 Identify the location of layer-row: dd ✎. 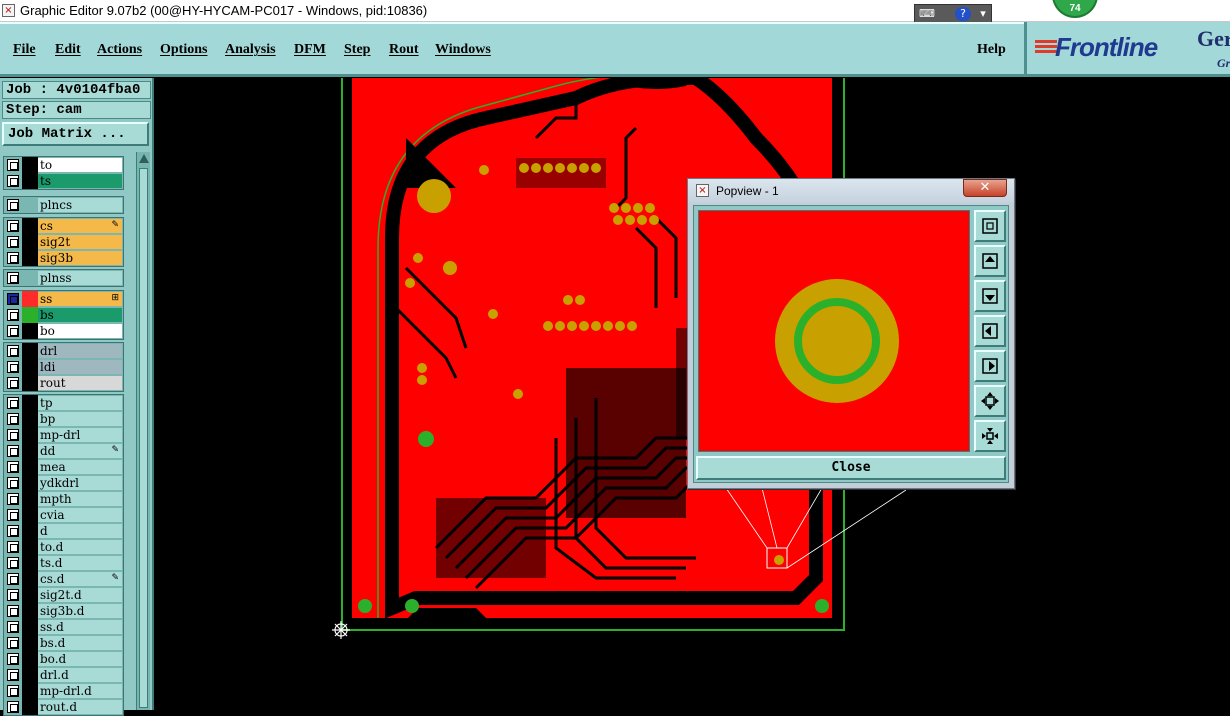
(63, 451).